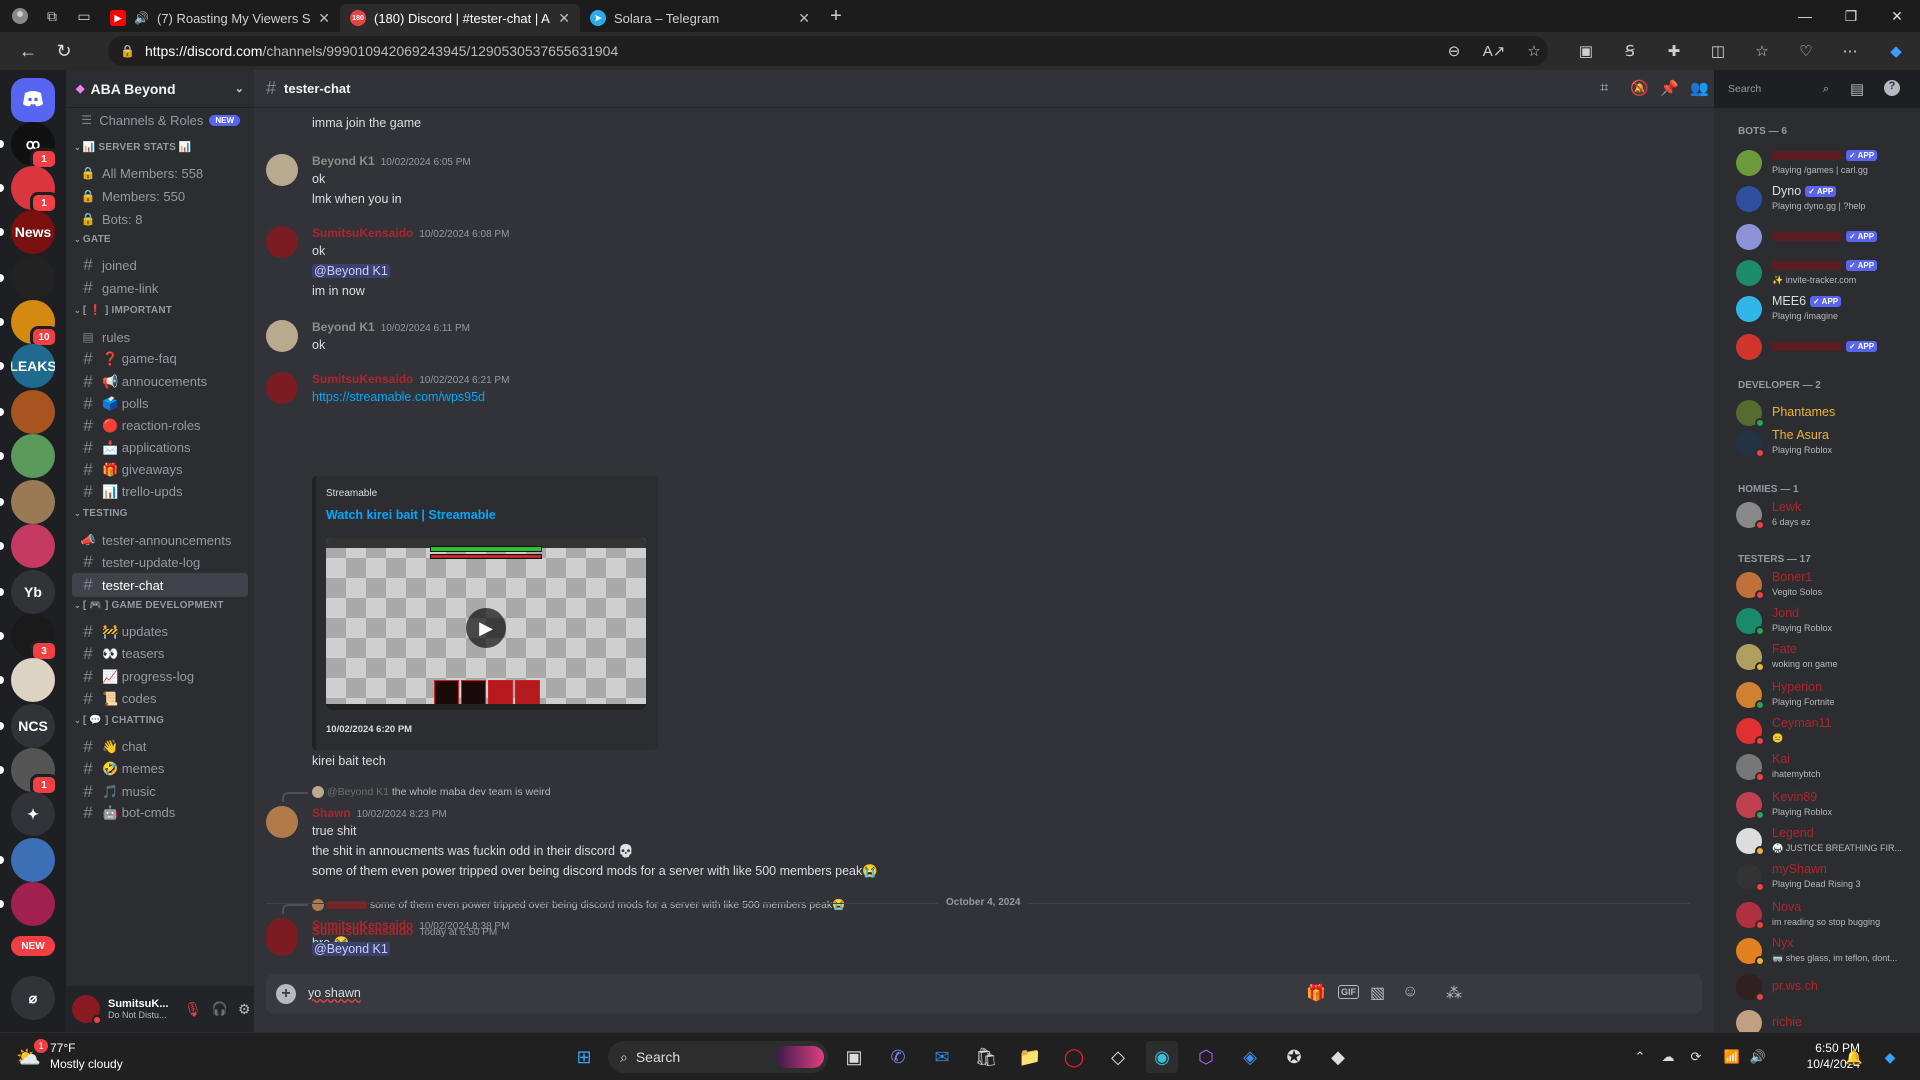 The height and width of the screenshot is (1080, 1920). What do you see at coordinates (1294, 1057) in the screenshot?
I see `app-3-icon: ✪` at bounding box center [1294, 1057].